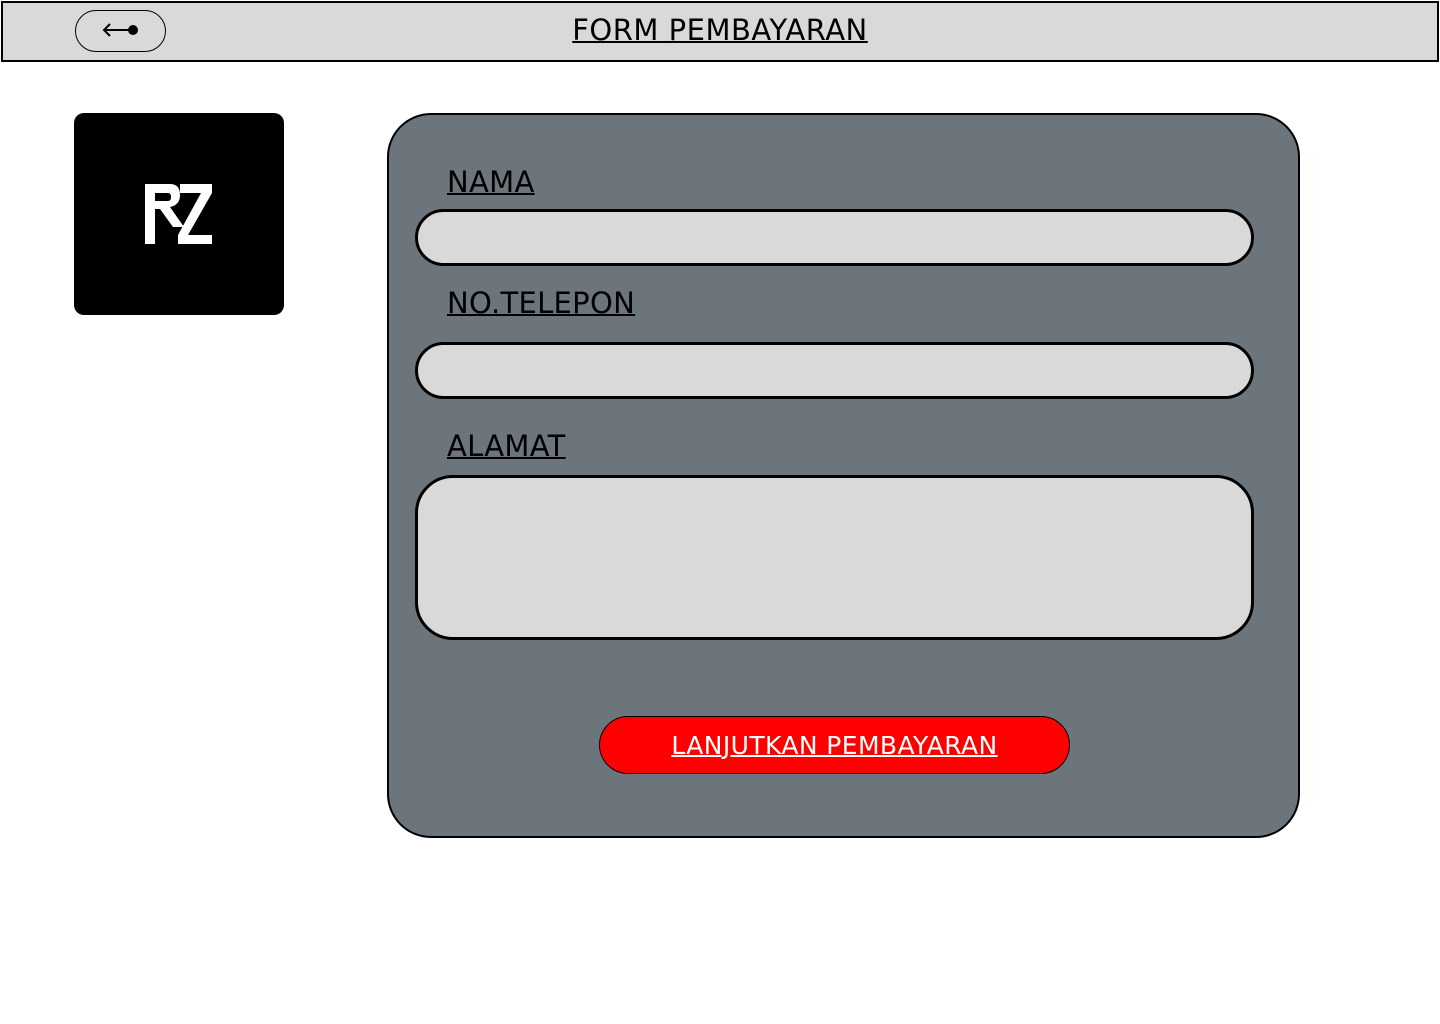 This screenshot has width=1440, height=1024. I want to click on alamat-label: ALAMAT, so click(506, 446).